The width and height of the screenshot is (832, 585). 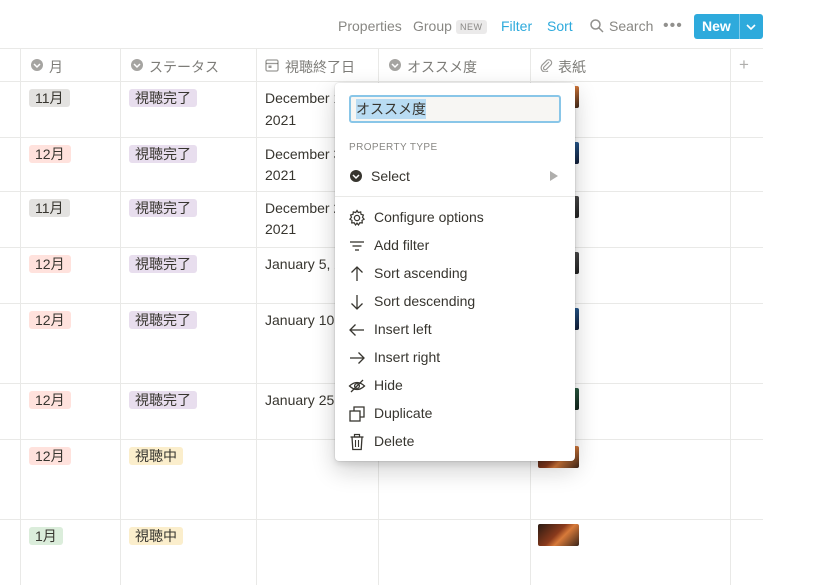 What do you see at coordinates (631, 26) in the screenshot?
I see `search-button: Search` at bounding box center [631, 26].